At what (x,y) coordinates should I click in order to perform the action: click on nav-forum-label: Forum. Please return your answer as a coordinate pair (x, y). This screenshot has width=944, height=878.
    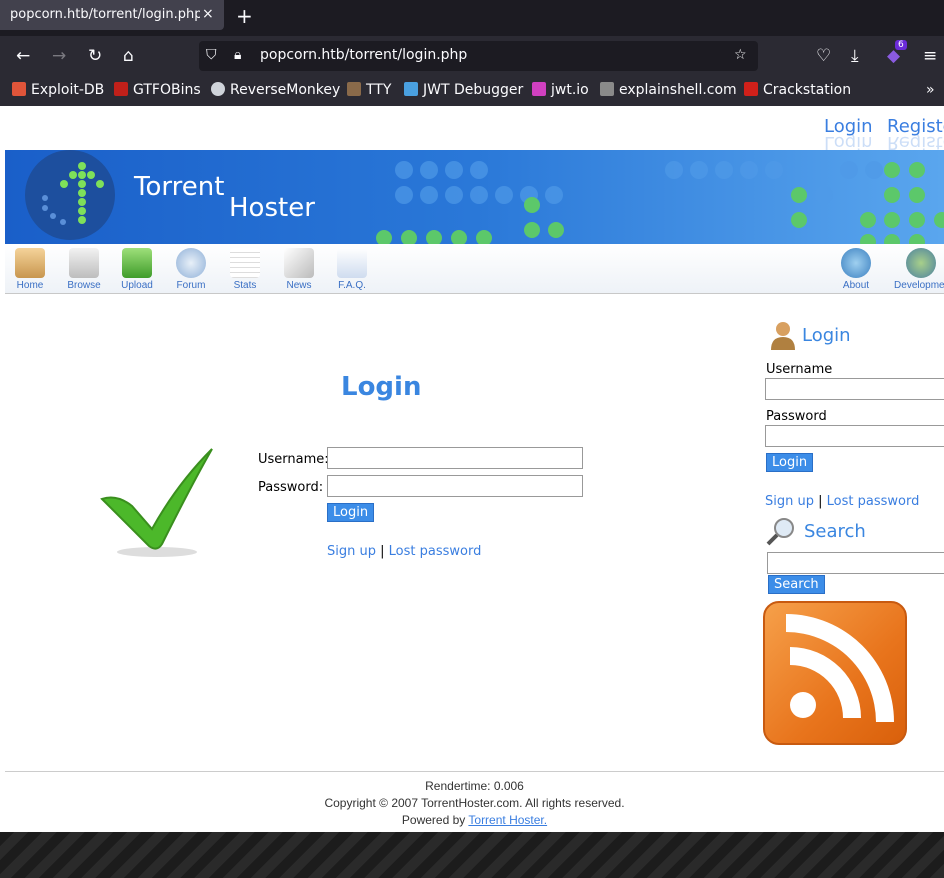
    Looking at the image, I should click on (191, 285).